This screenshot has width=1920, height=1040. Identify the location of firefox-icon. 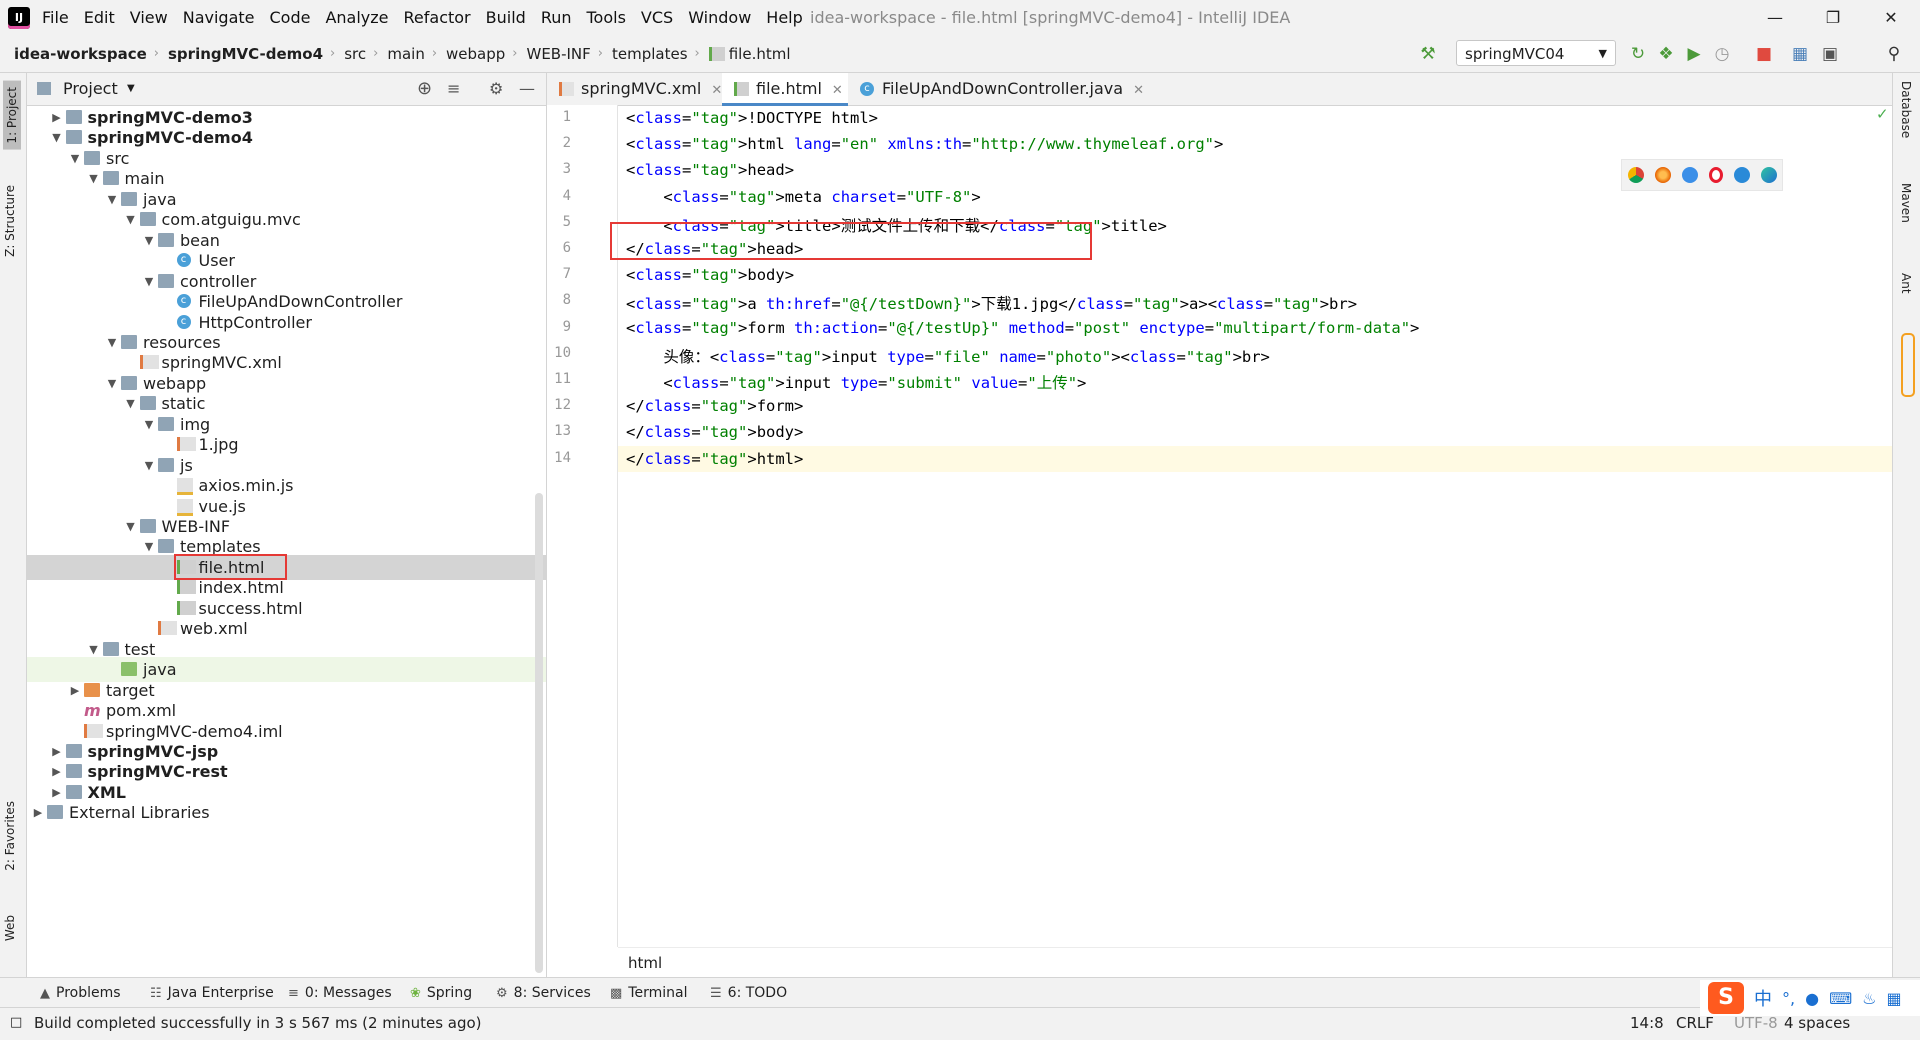
(1662, 175).